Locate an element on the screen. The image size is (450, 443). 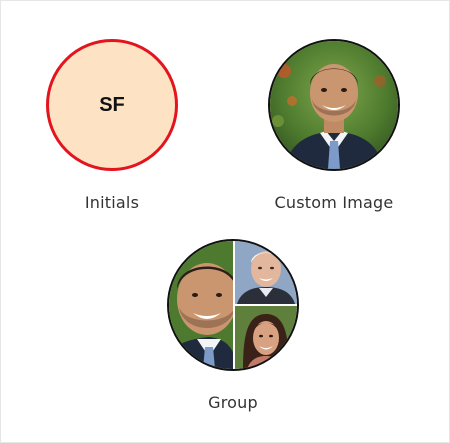
group-avatar-item: Group is located at coordinates (233, 325).